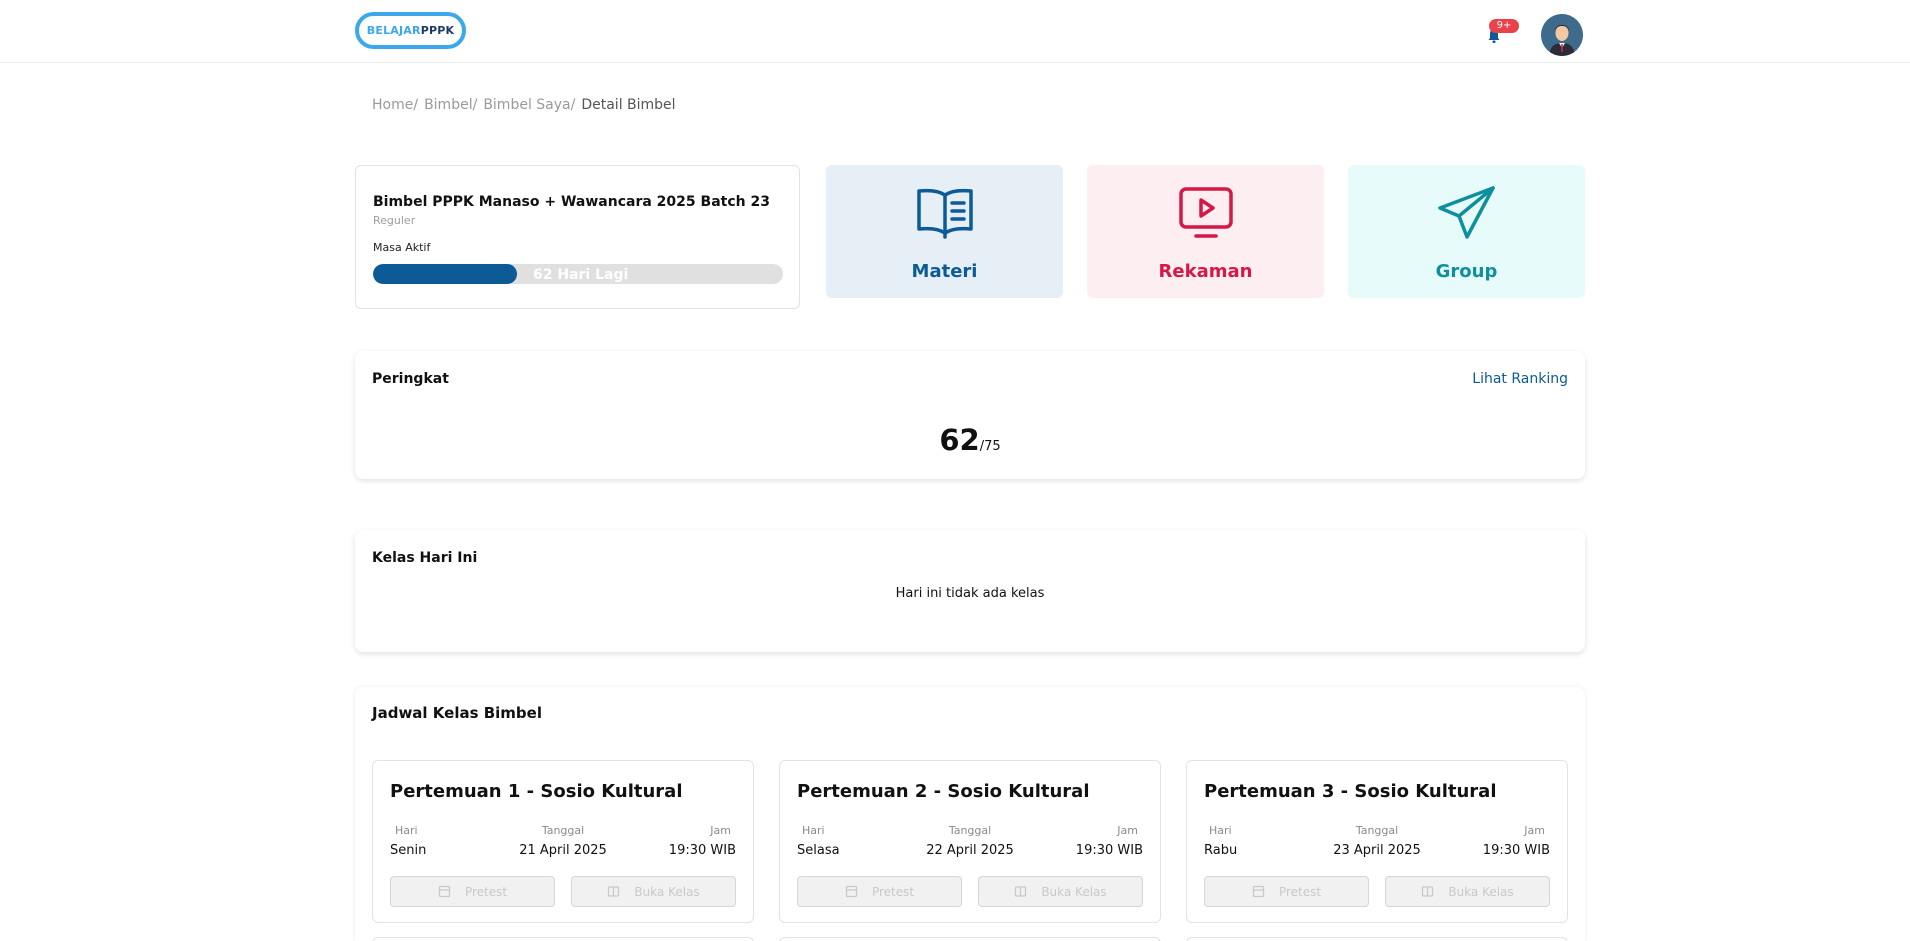 This screenshot has height=941, width=1910. I want to click on belajarpppk-logo: BELAJAR PPPK, so click(410, 30).